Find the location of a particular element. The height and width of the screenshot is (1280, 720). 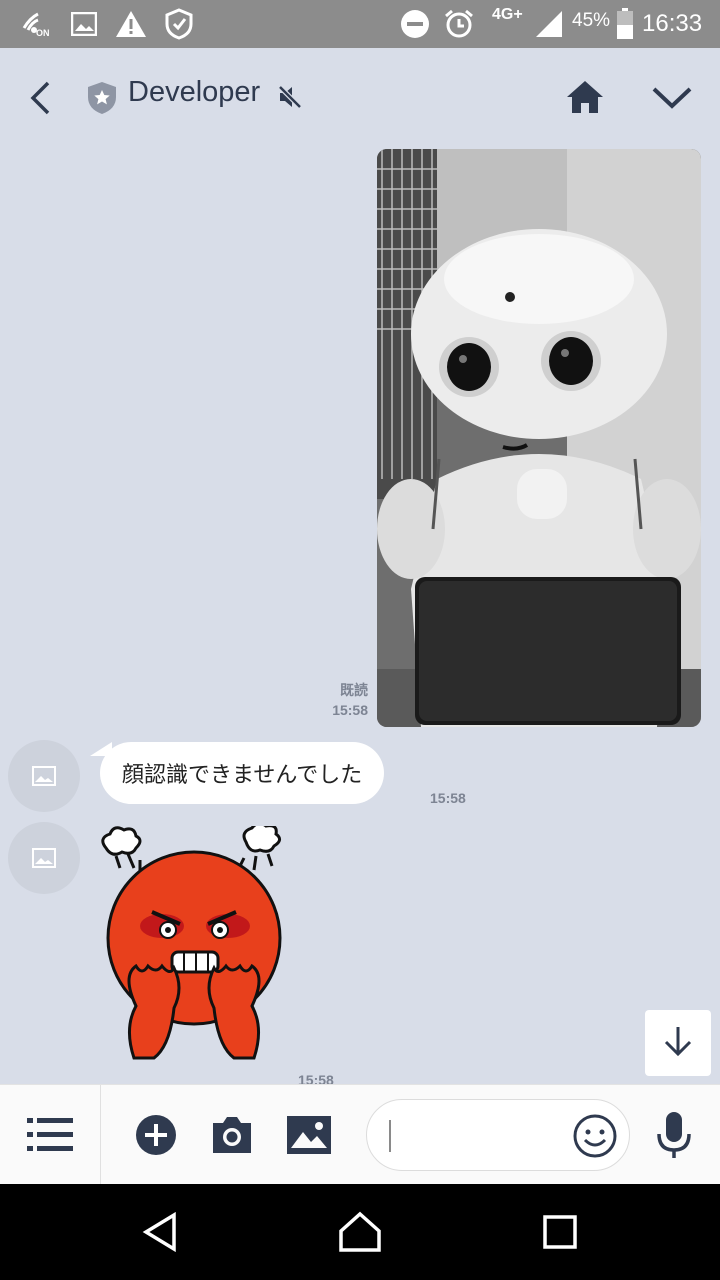

mute-icon is located at coordinates (290, 97).